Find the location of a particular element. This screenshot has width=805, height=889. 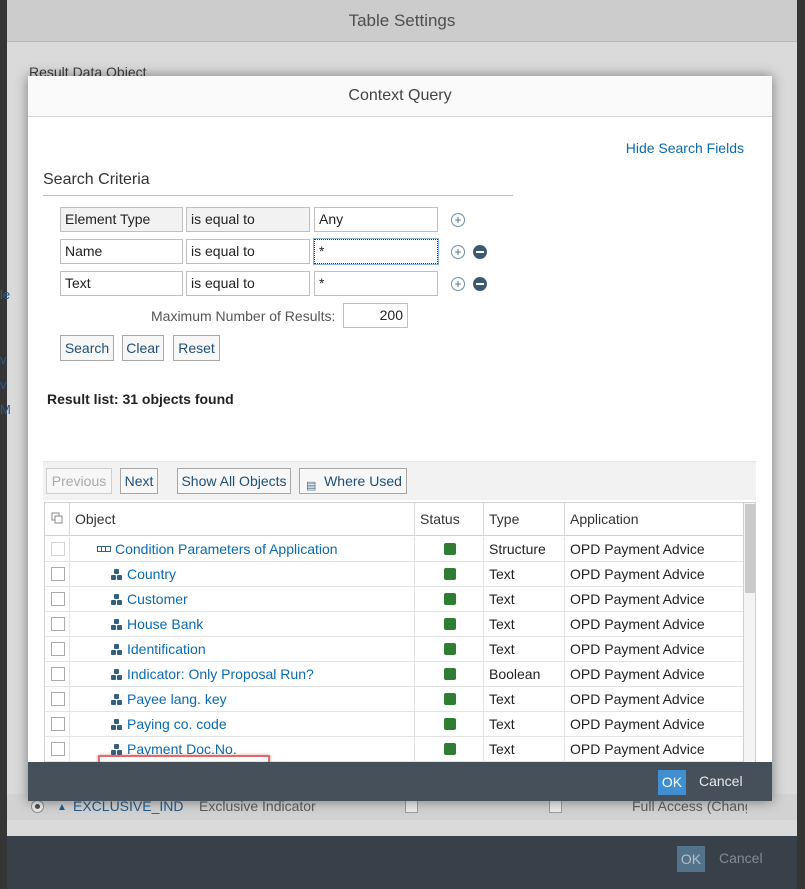

table-row: Payment Doc.No. Text OPD Payment Advice is located at coordinates (394, 749).